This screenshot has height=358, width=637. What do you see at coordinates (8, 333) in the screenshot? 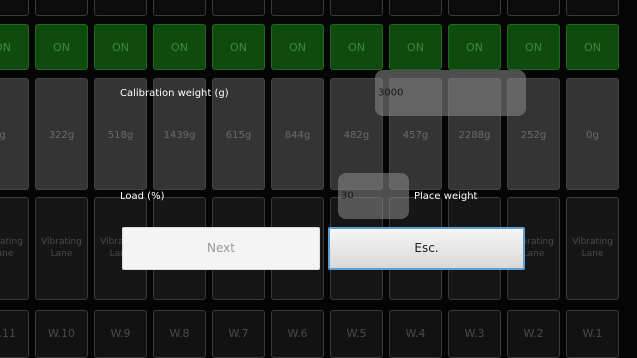
I see `lane-label-text: W.11` at bounding box center [8, 333].